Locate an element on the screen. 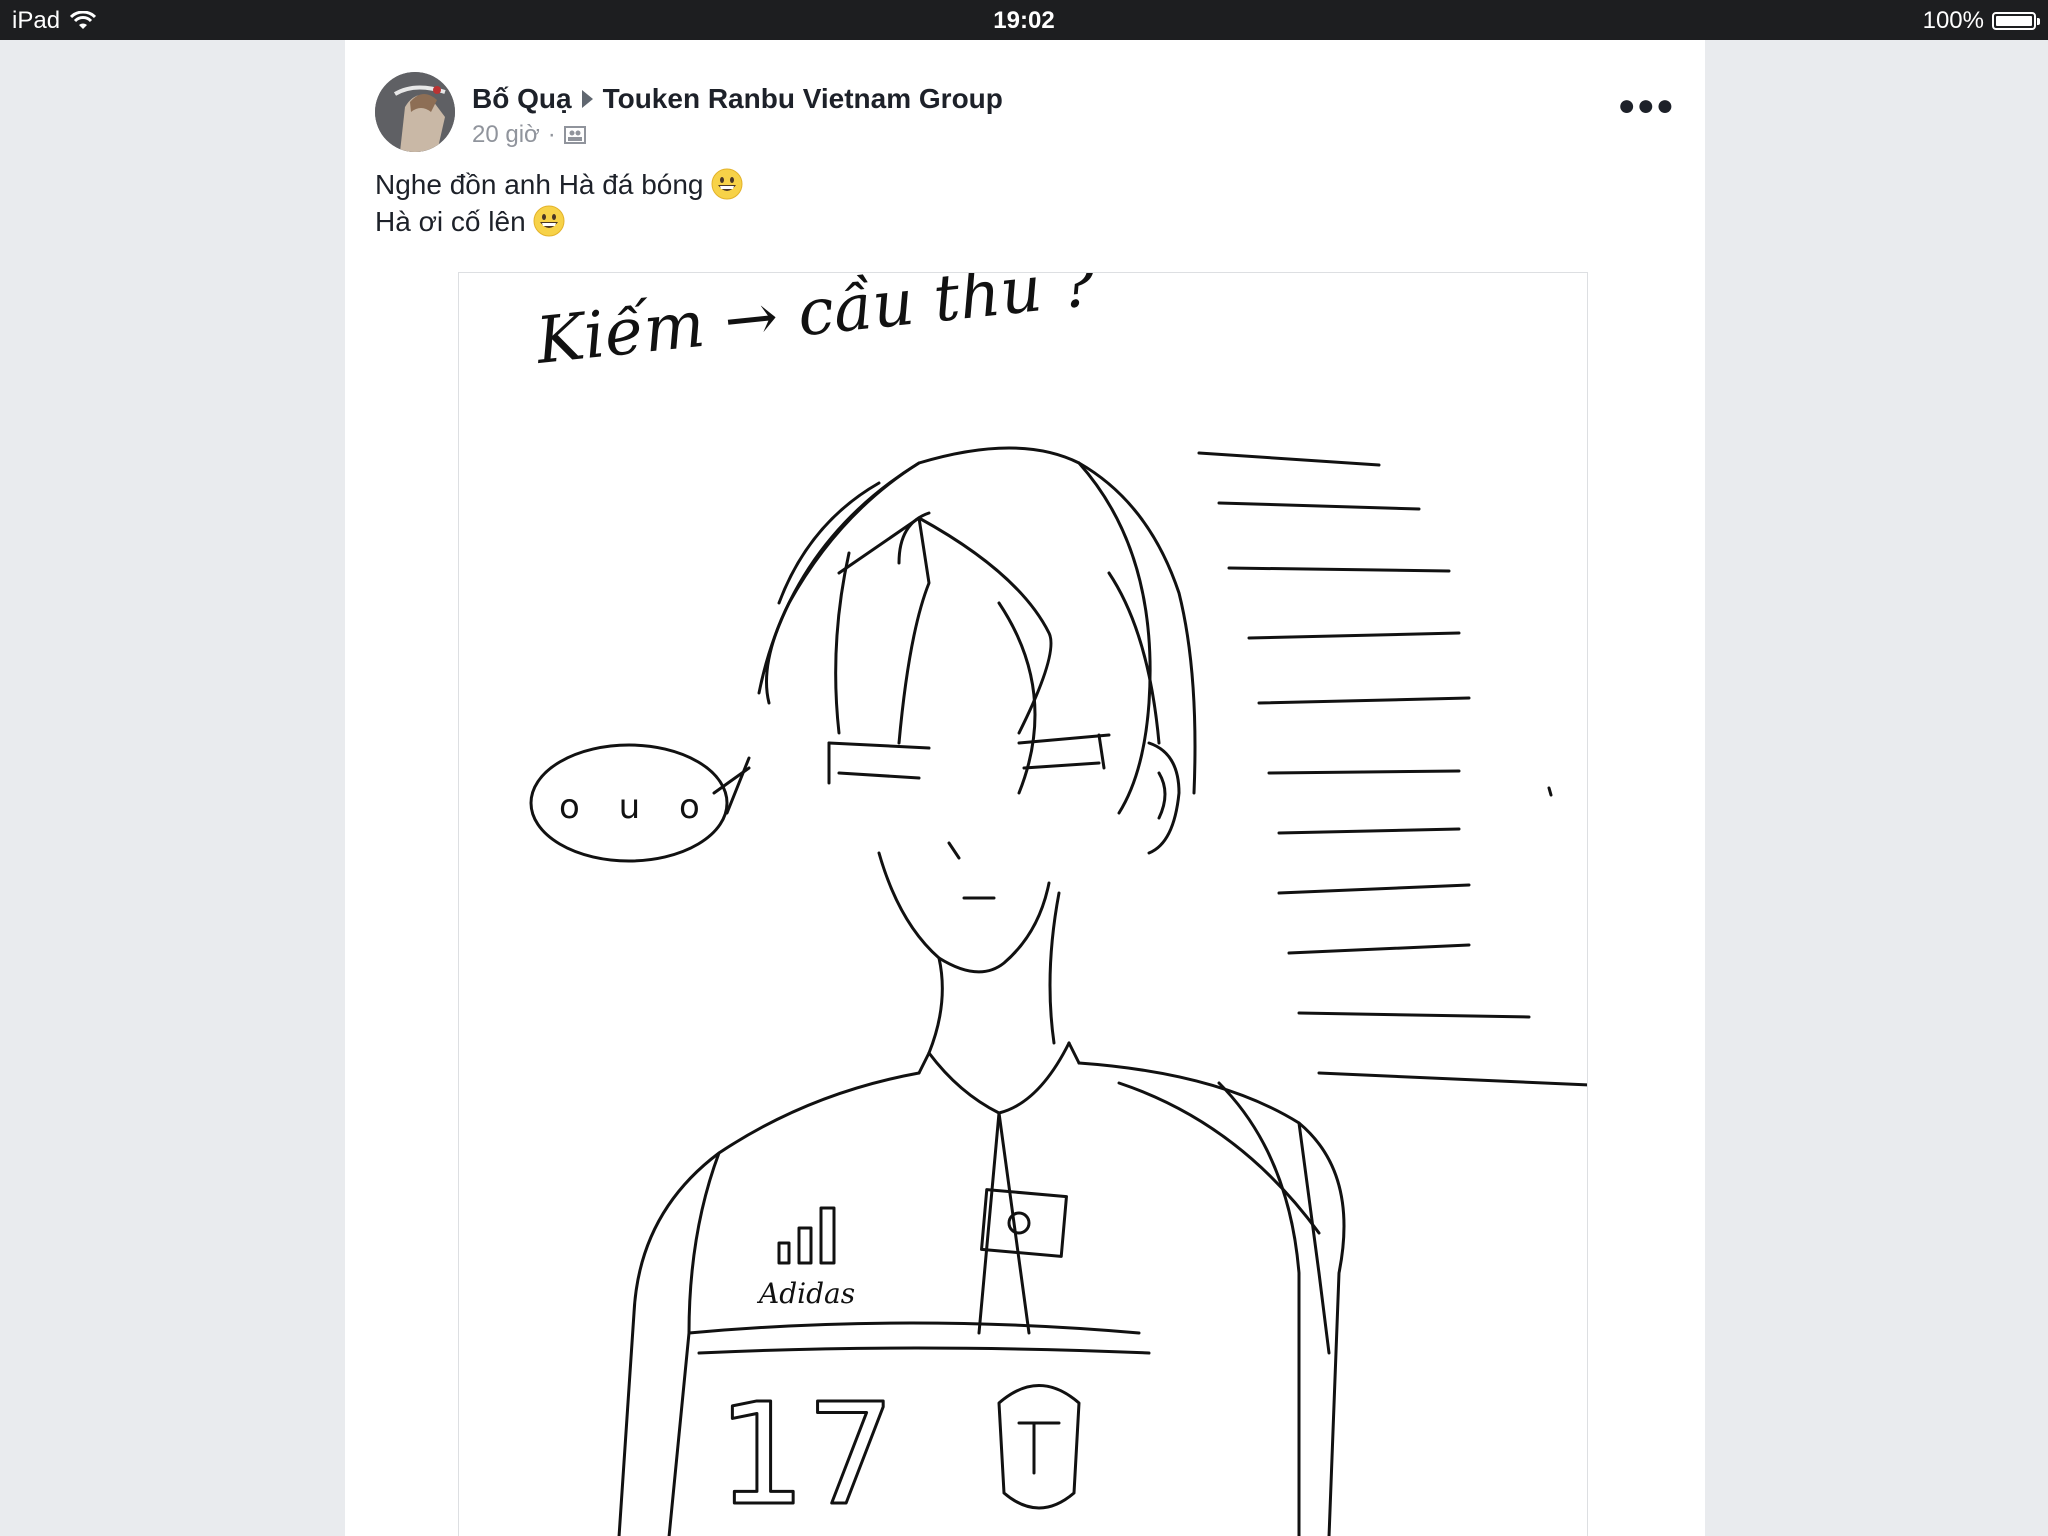 The width and height of the screenshot is (2048, 1536). sketch-caption: Kiếm → cầu thủ ? is located at coordinates (816, 326).